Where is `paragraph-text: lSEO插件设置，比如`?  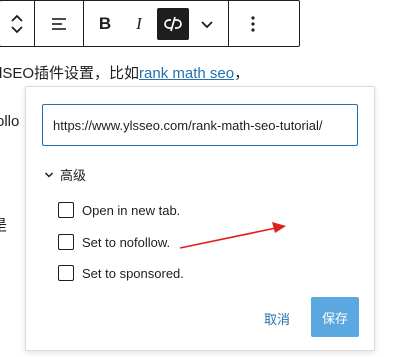 paragraph-text: lSEO插件设置，比如 is located at coordinates (70, 73).